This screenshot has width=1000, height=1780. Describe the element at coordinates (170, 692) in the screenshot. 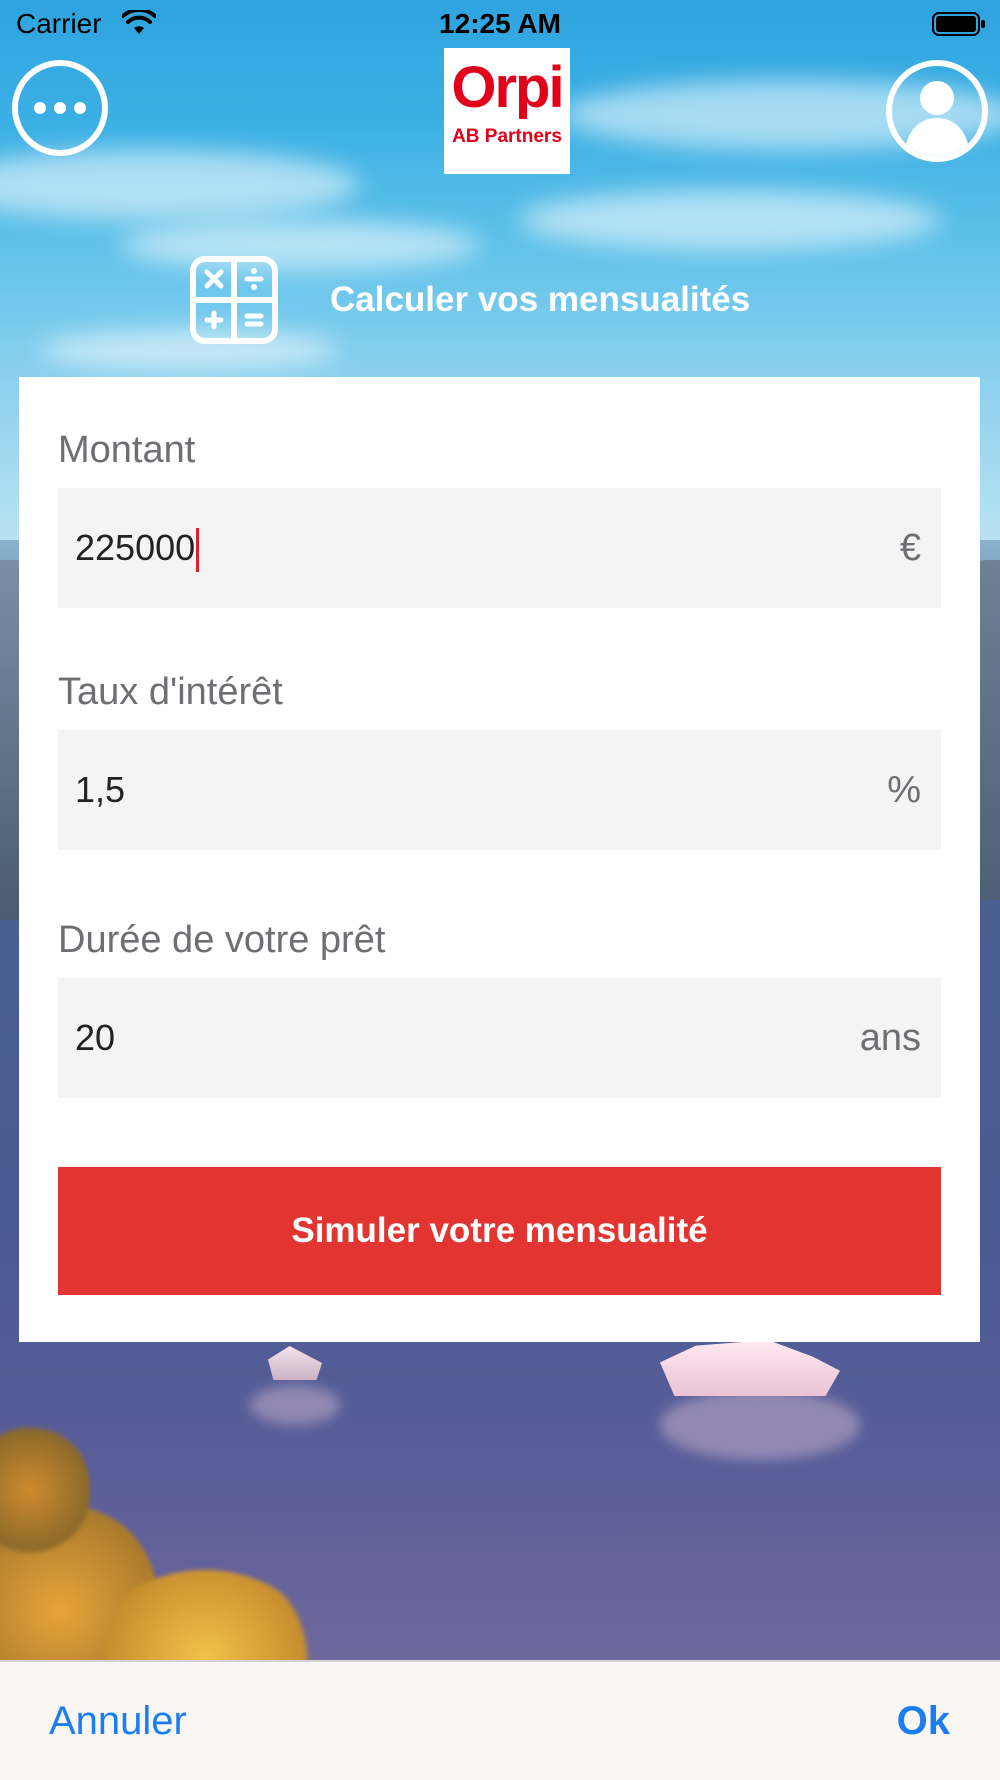

I see `rate-label: Taux d'intérêt` at that location.